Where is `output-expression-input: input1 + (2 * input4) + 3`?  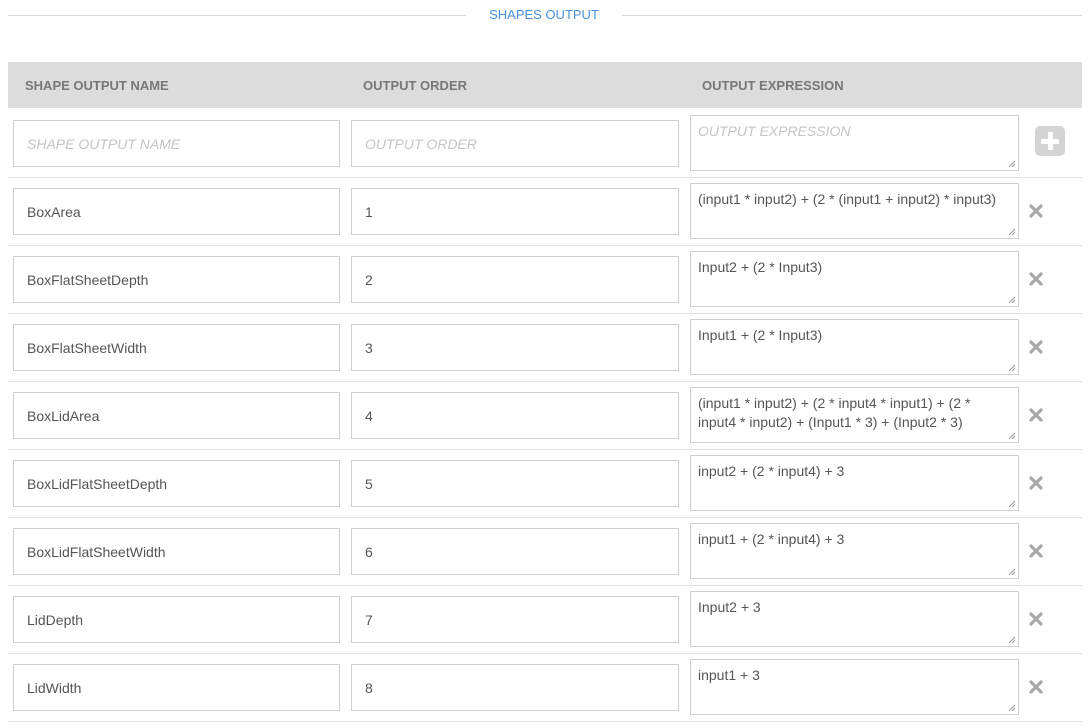 output-expression-input: input1 + (2 * input4) + 3 is located at coordinates (854, 551).